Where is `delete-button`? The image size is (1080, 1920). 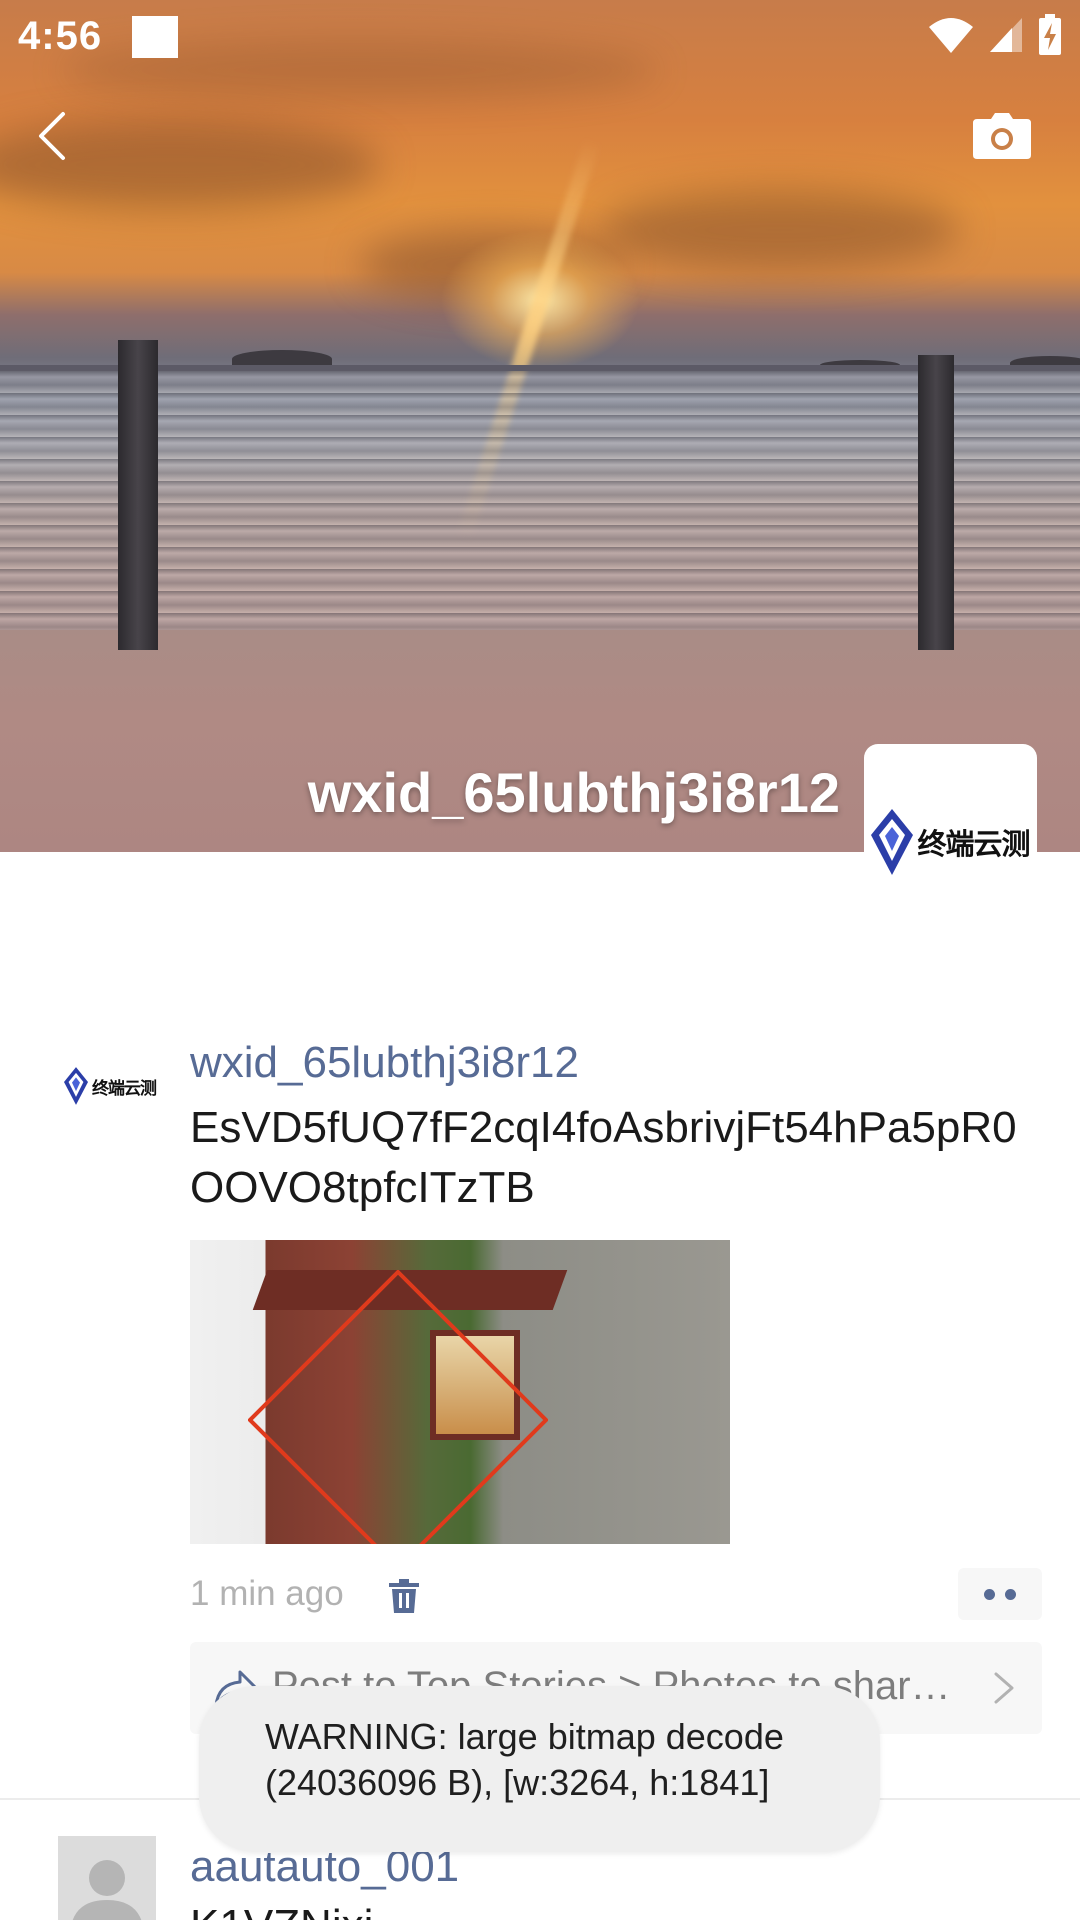 delete-button is located at coordinates (404, 1596).